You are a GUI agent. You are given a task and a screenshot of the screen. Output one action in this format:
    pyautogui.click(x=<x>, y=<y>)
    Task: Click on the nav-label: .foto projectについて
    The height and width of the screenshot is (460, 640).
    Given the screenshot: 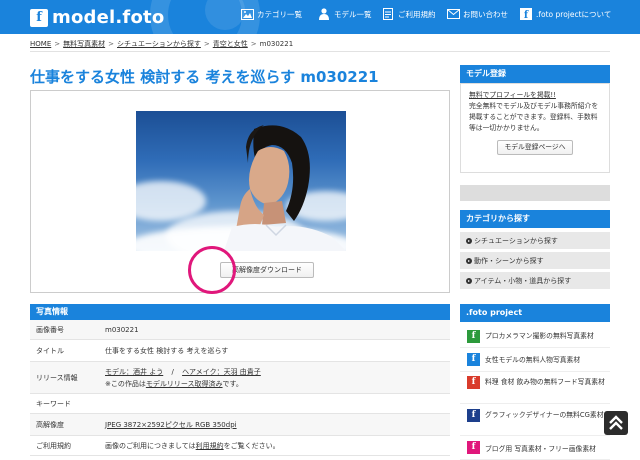 What is the action you would take?
    pyautogui.click(x=574, y=14)
    